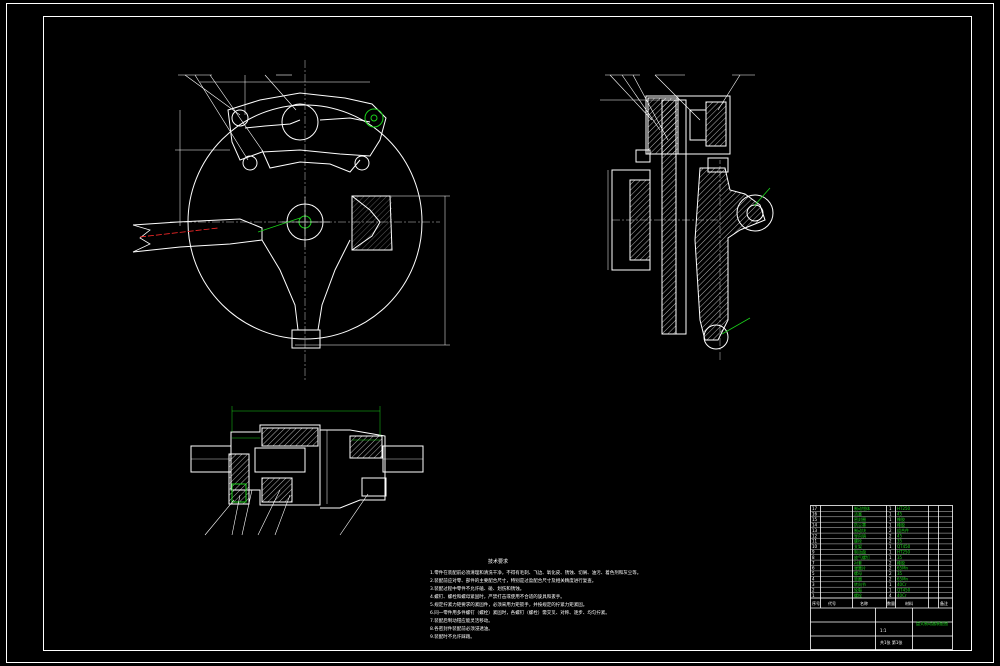  I want to click on bom-cell-qty: 4, so click(890, 595).